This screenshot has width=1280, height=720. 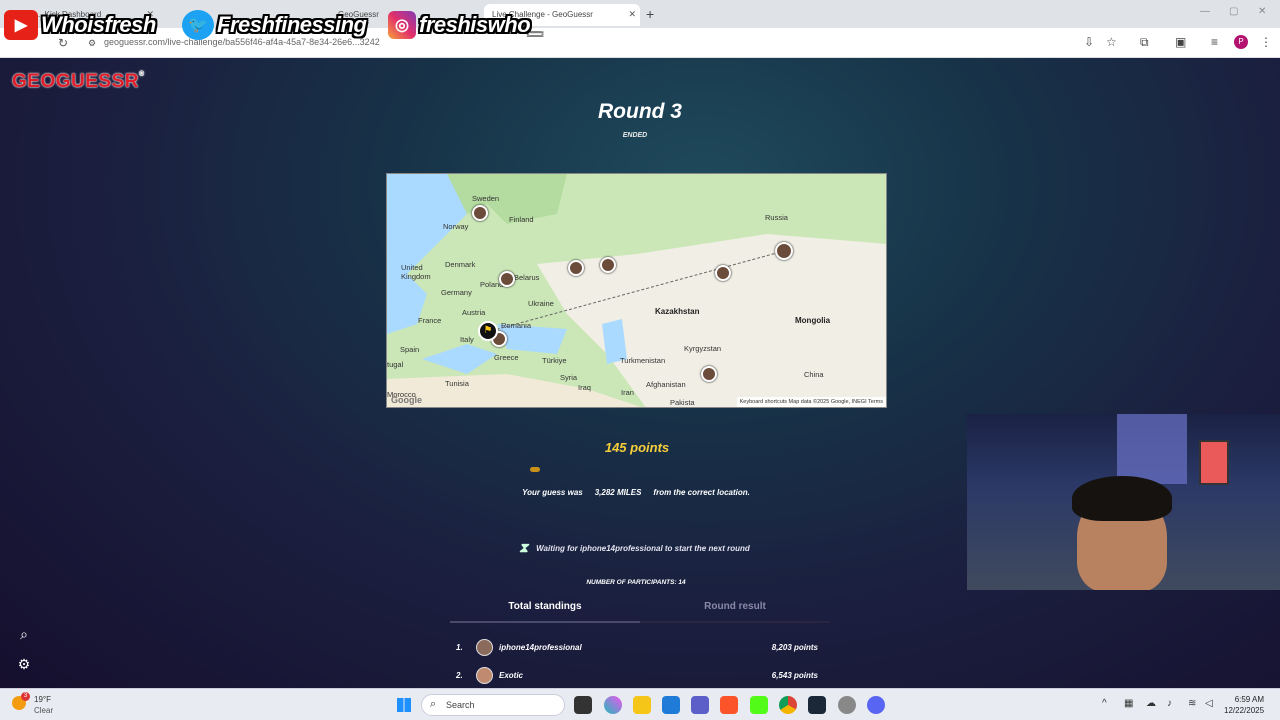 I want to click on points-progress-bar, so click(x=640, y=469).